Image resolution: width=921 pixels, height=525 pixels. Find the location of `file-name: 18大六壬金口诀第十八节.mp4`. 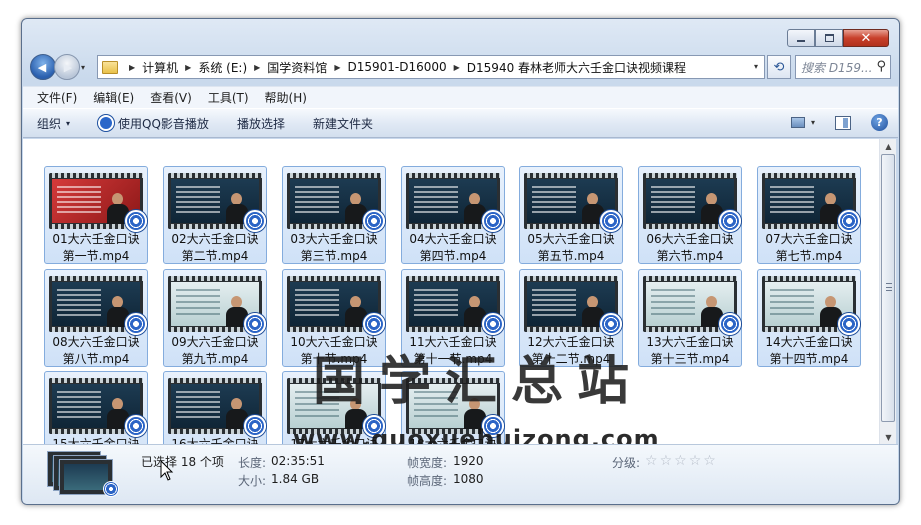

file-name: 18大六壬金口诀第十八节.mp4 is located at coordinates (453, 440).